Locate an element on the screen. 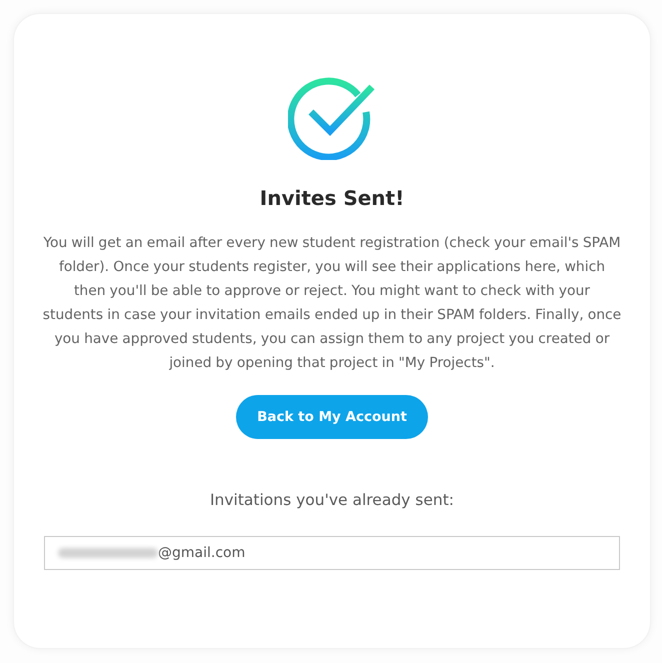  invitations-heading: Invitations you've already sent: is located at coordinates (332, 500).